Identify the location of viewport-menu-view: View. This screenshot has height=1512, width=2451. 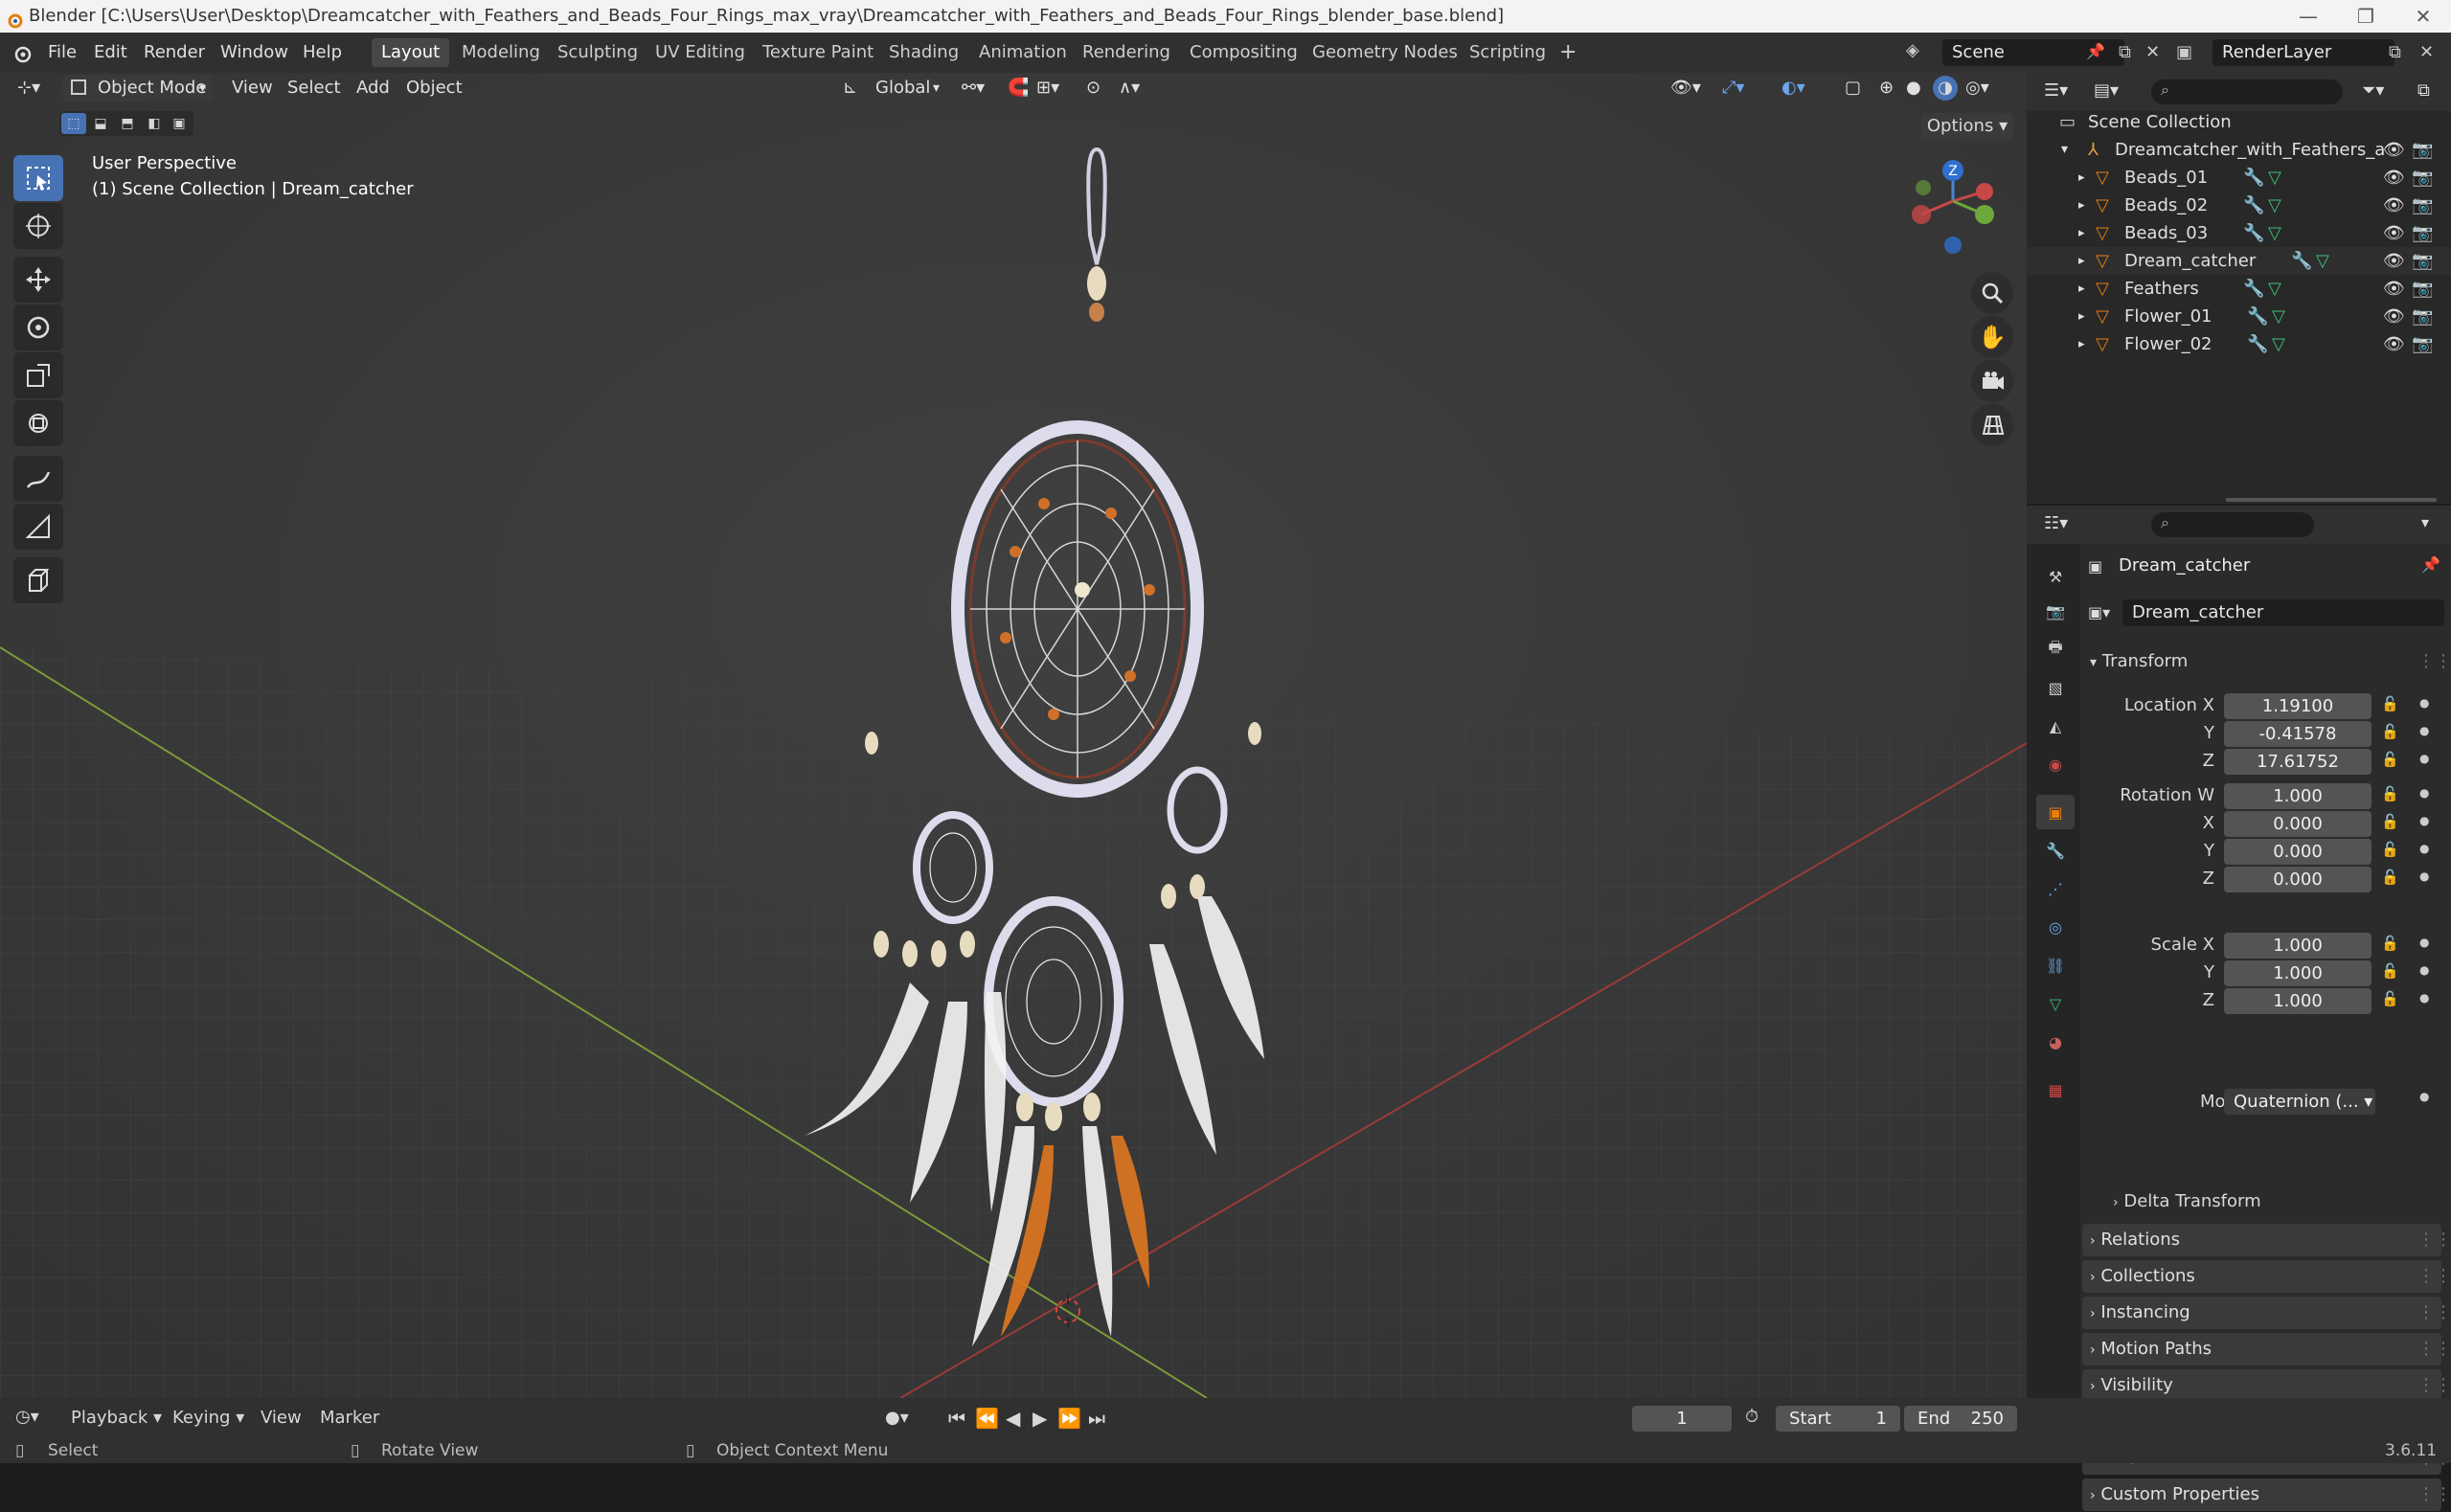
(252, 88).